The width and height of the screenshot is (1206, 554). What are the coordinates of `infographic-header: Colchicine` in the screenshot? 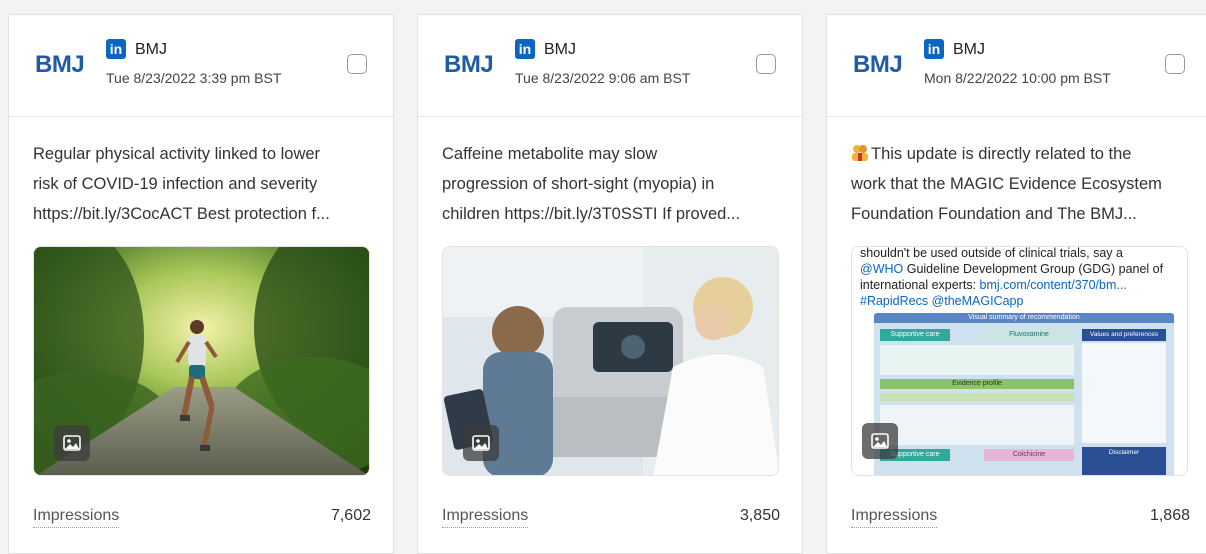 It's located at (1029, 455).